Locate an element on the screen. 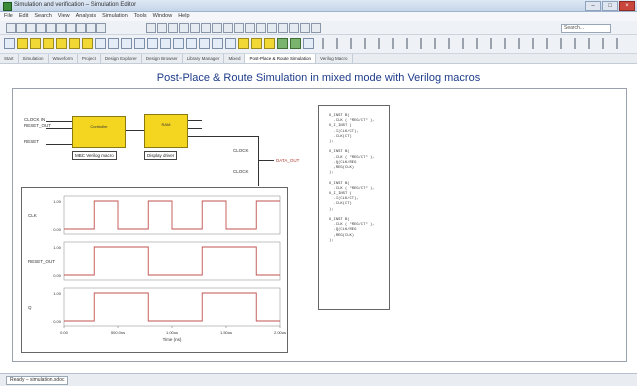 The height and width of the screenshot is (386, 637). input-label-clock: CLOCK IN is located at coordinates (35, 119).